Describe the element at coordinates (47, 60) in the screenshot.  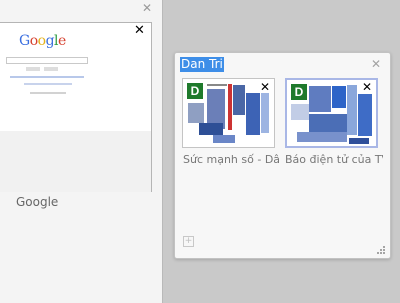
I see `thumbnail-search-box` at that location.